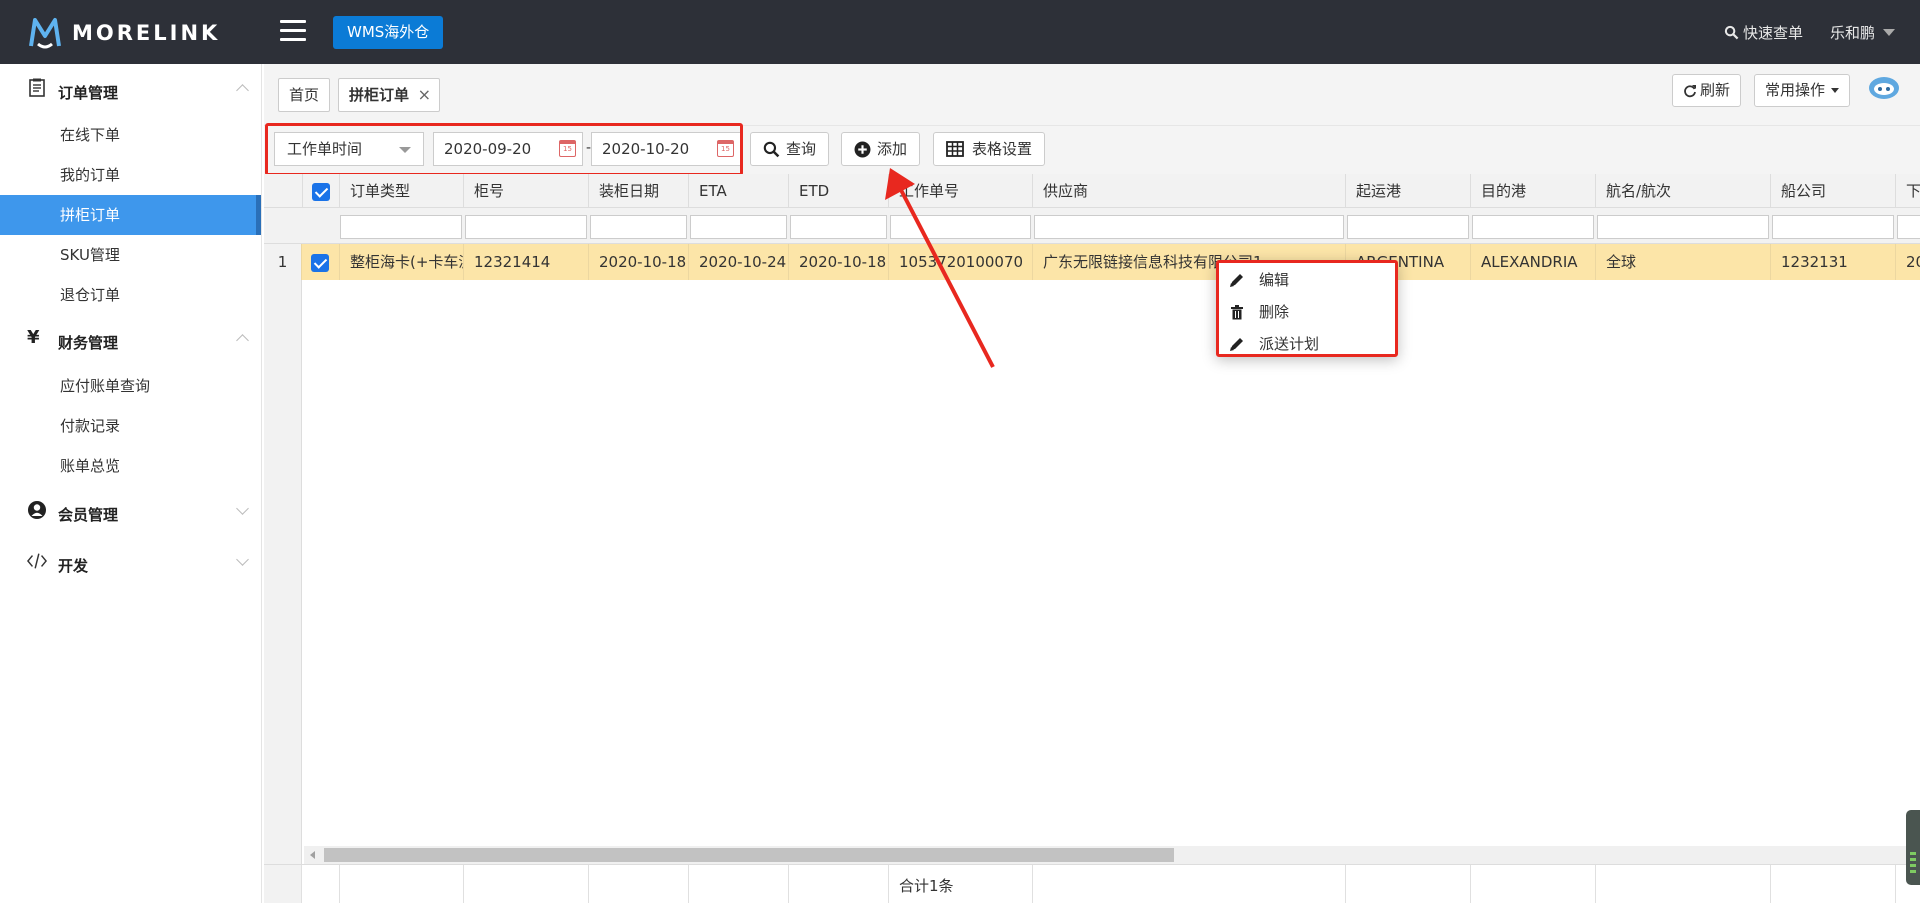  What do you see at coordinates (1236, 344) in the screenshot?
I see `pencil-icon` at bounding box center [1236, 344].